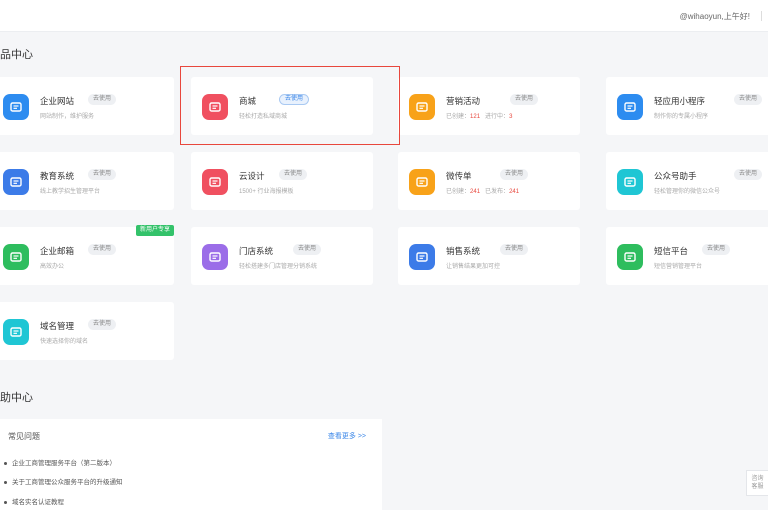  Describe the element at coordinates (24, 436) in the screenshot. I see `faq-title: 常见问题` at that location.